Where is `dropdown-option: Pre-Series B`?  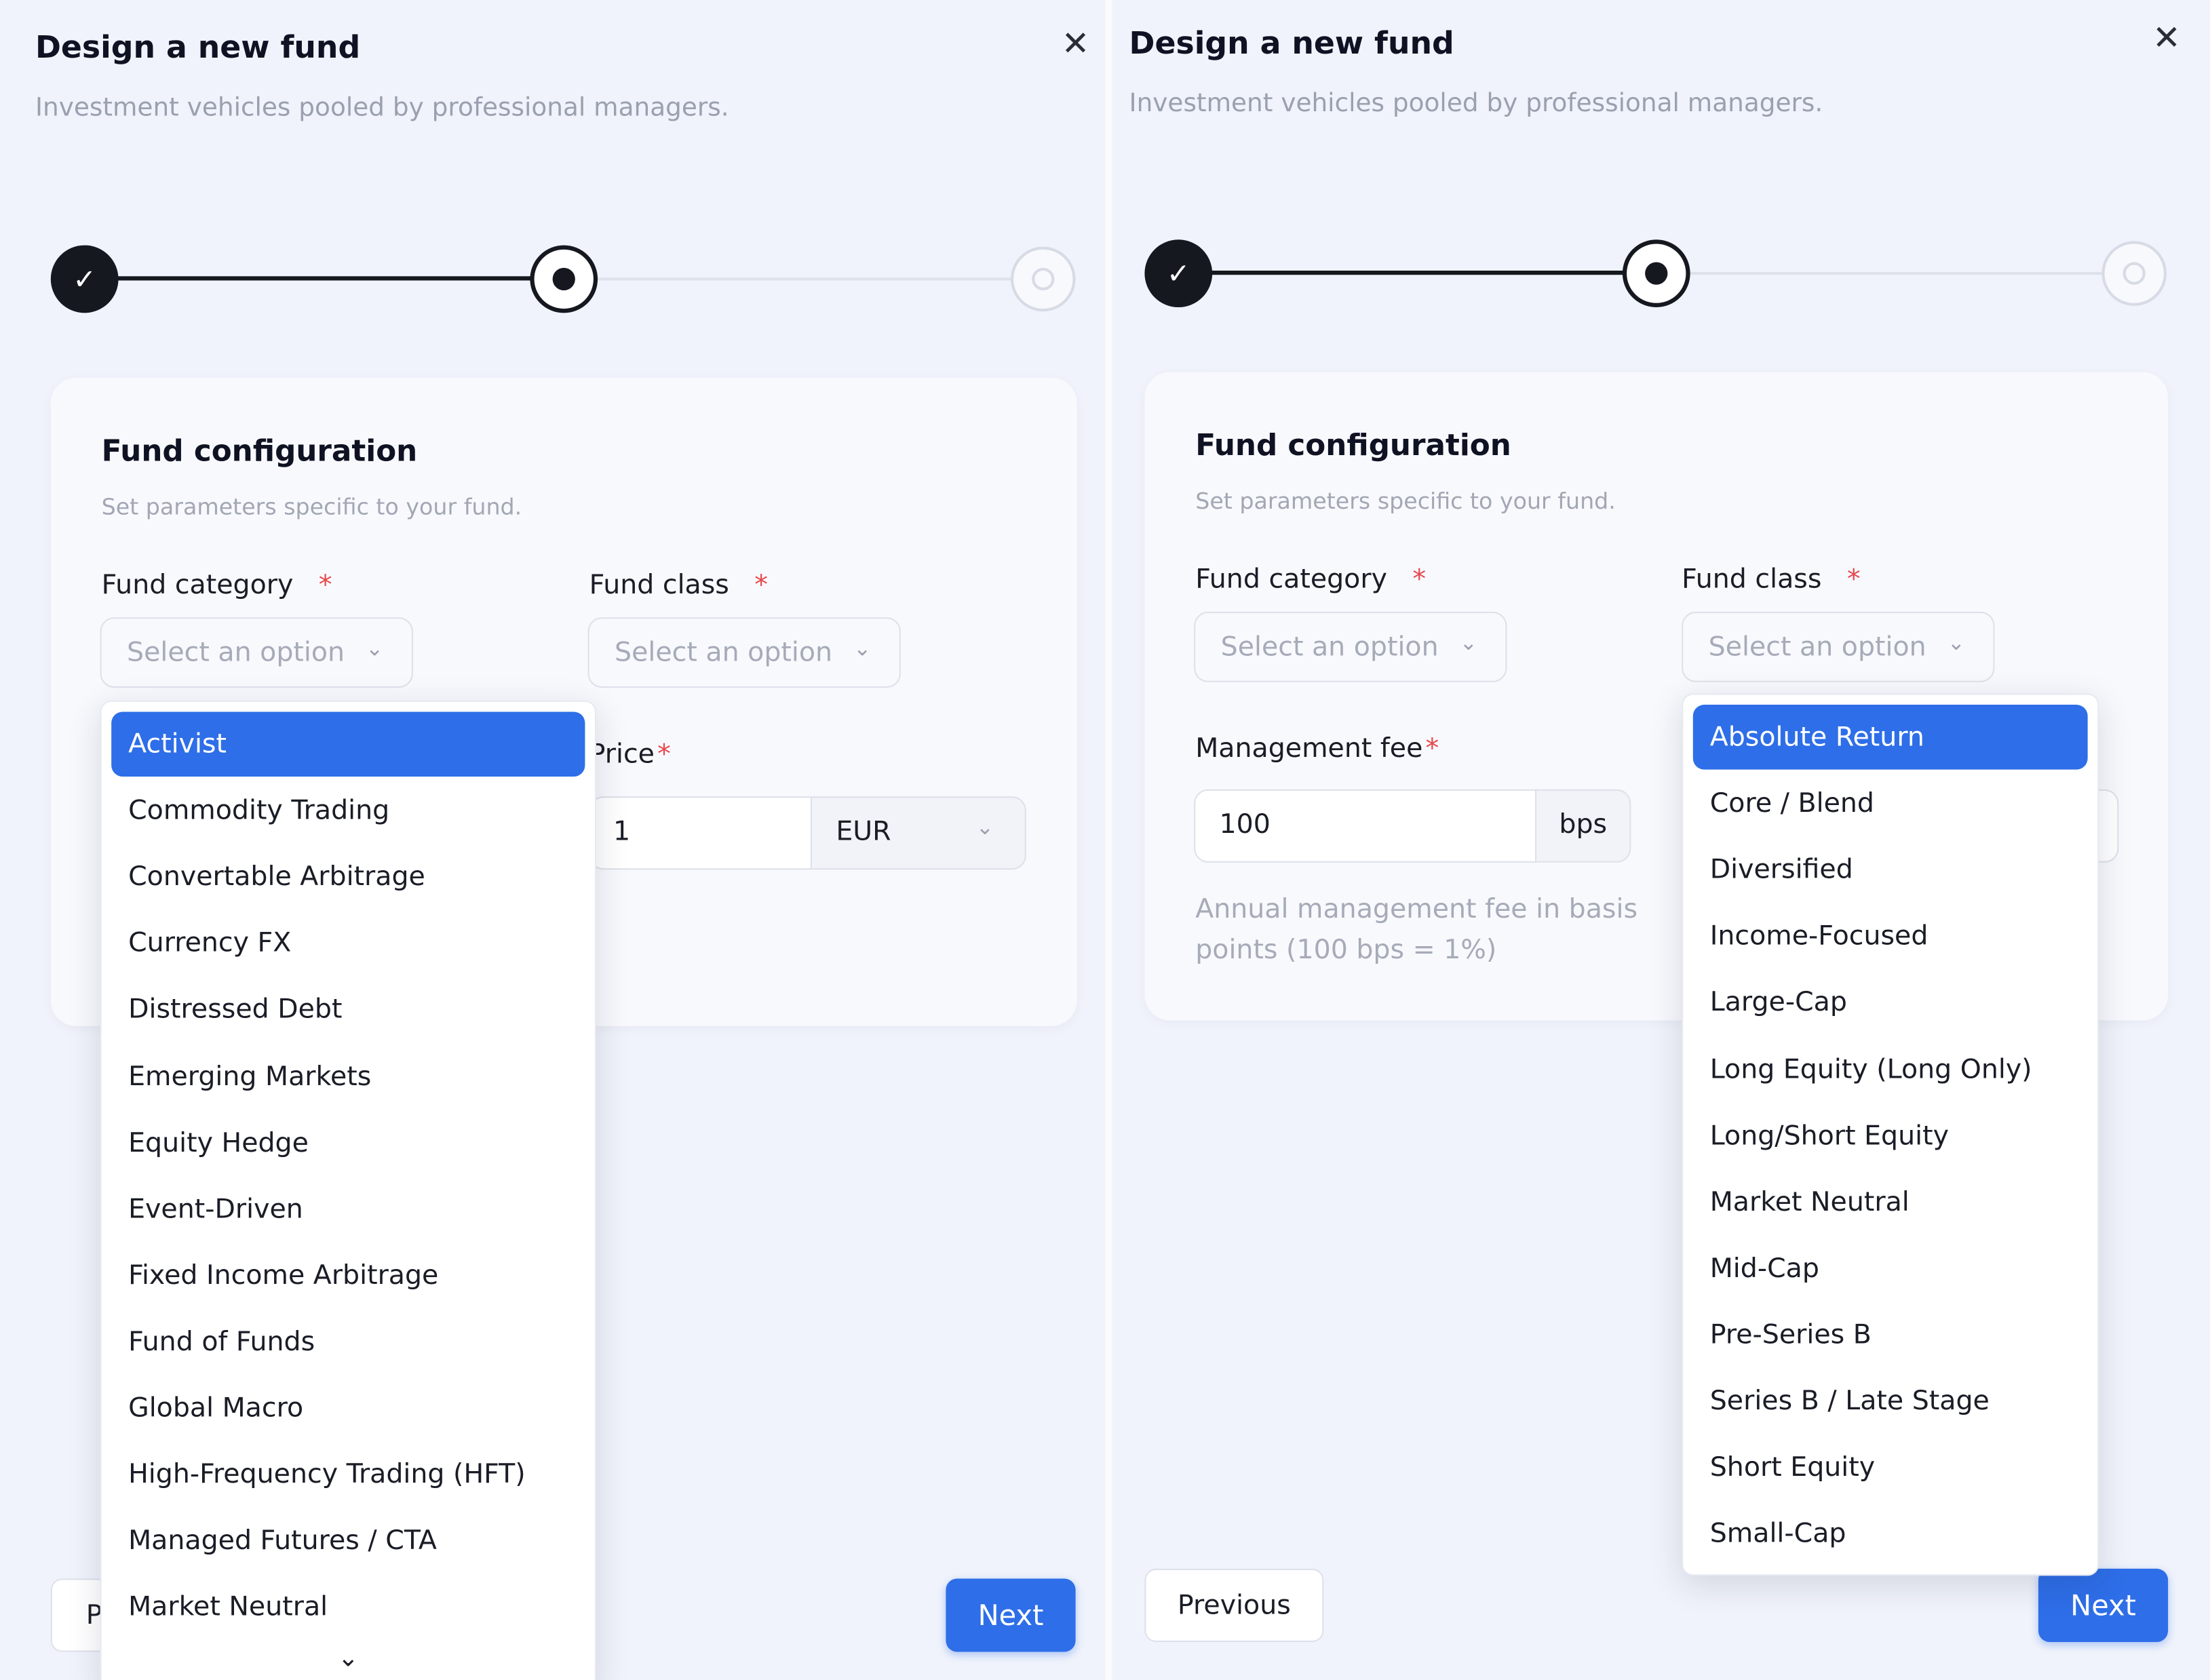 dropdown-option: Pre-Series B is located at coordinates (1891, 1334).